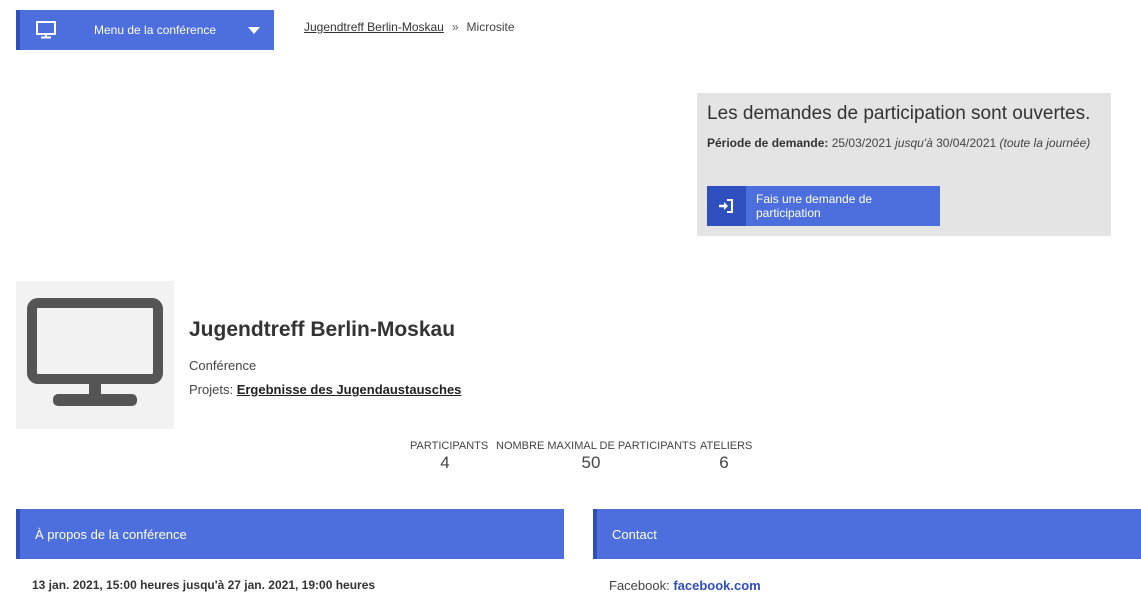 The image size is (1141, 595). I want to click on stat-value: 50, so click(591, 462).